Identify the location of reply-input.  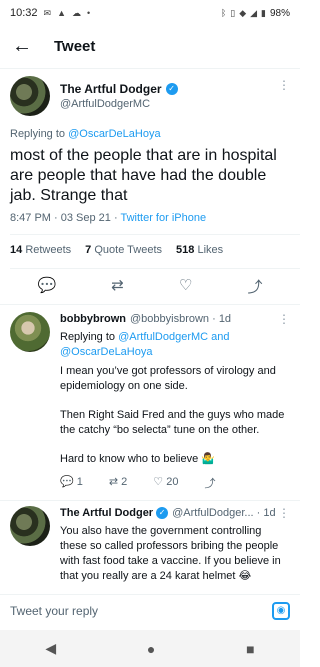
(141, 610).